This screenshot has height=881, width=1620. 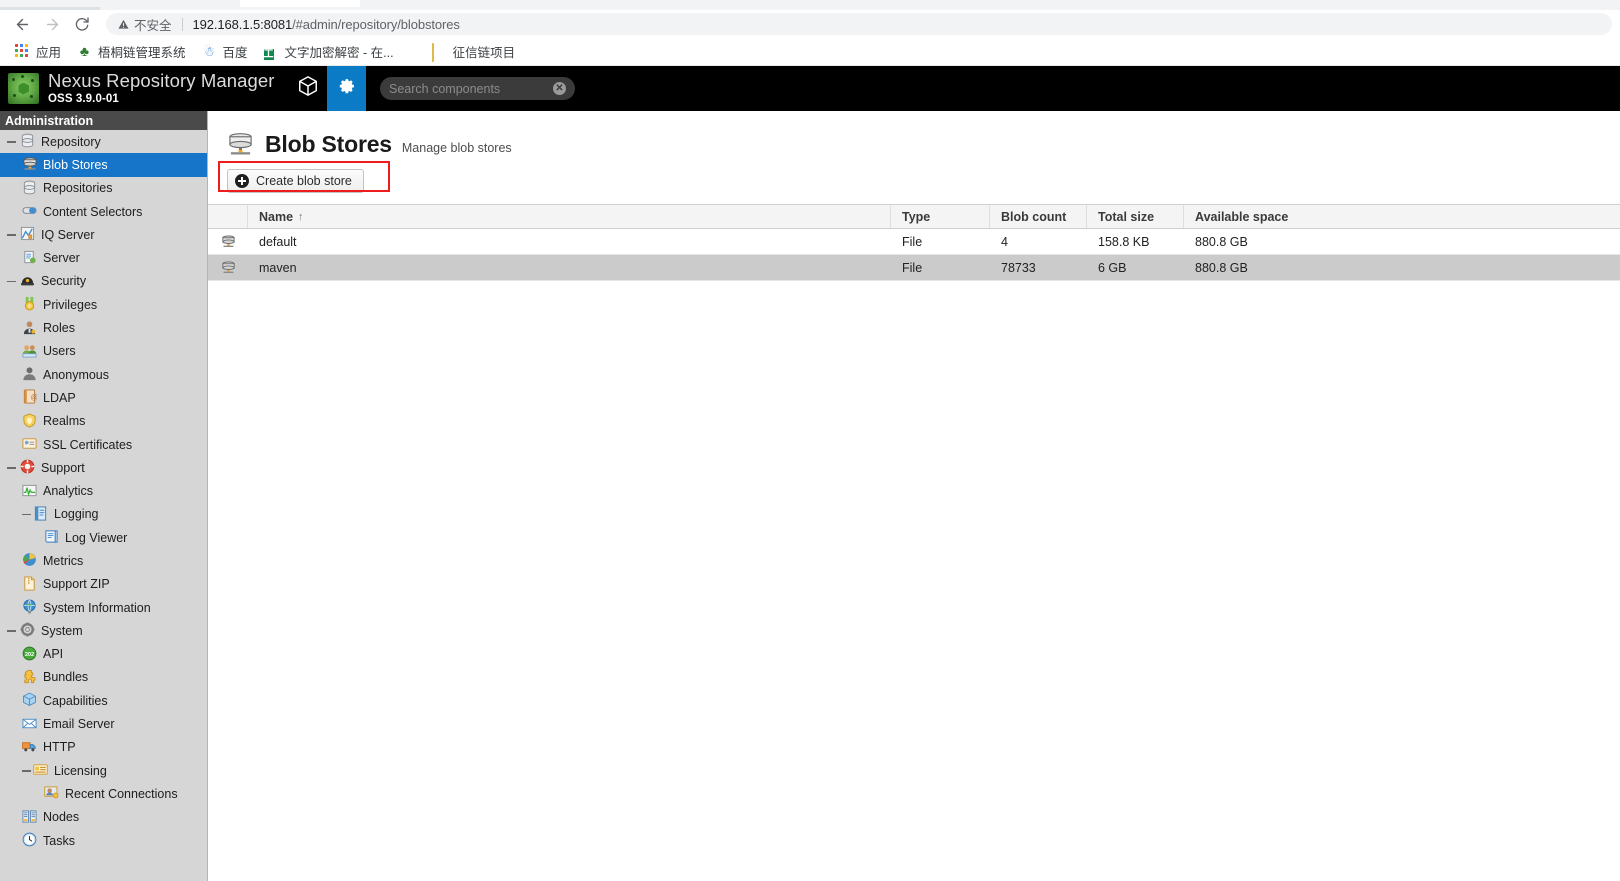 I want to click on reload-icon, so click(x=82, y=24).